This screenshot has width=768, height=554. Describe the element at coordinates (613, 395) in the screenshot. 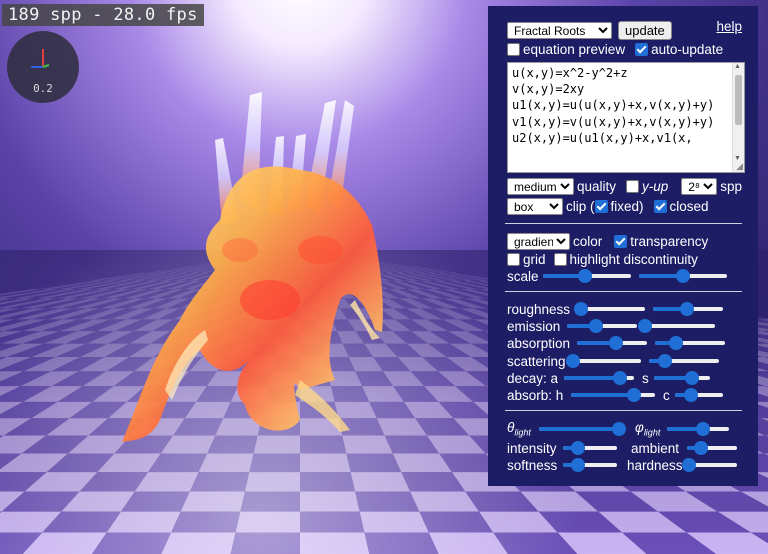

I see `absorb-h-slider` at that location.